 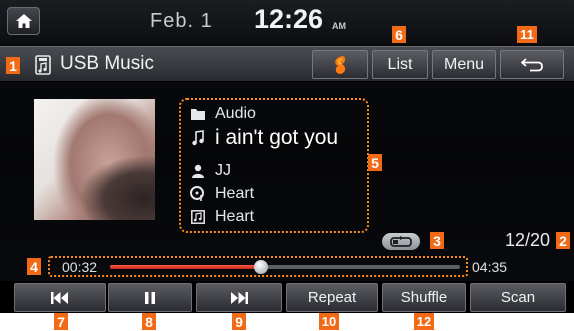 I want to click on date-text: Feb. 1, so click(x=181, y=21).